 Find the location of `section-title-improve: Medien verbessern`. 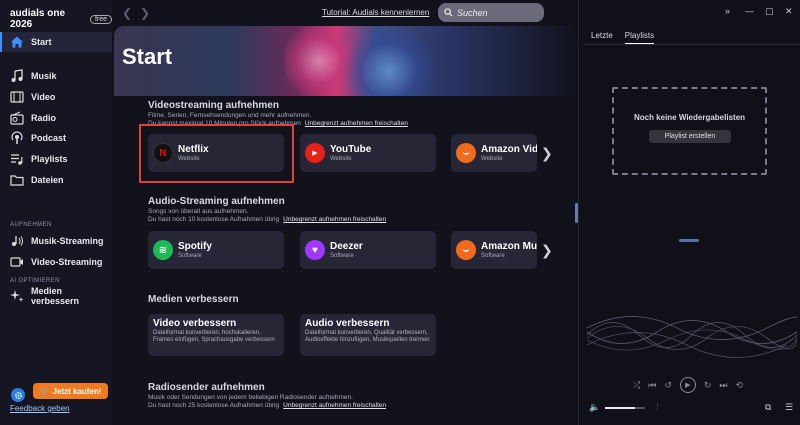

section-title-improve: Medien verbessern is located at coordinates (193, 299).